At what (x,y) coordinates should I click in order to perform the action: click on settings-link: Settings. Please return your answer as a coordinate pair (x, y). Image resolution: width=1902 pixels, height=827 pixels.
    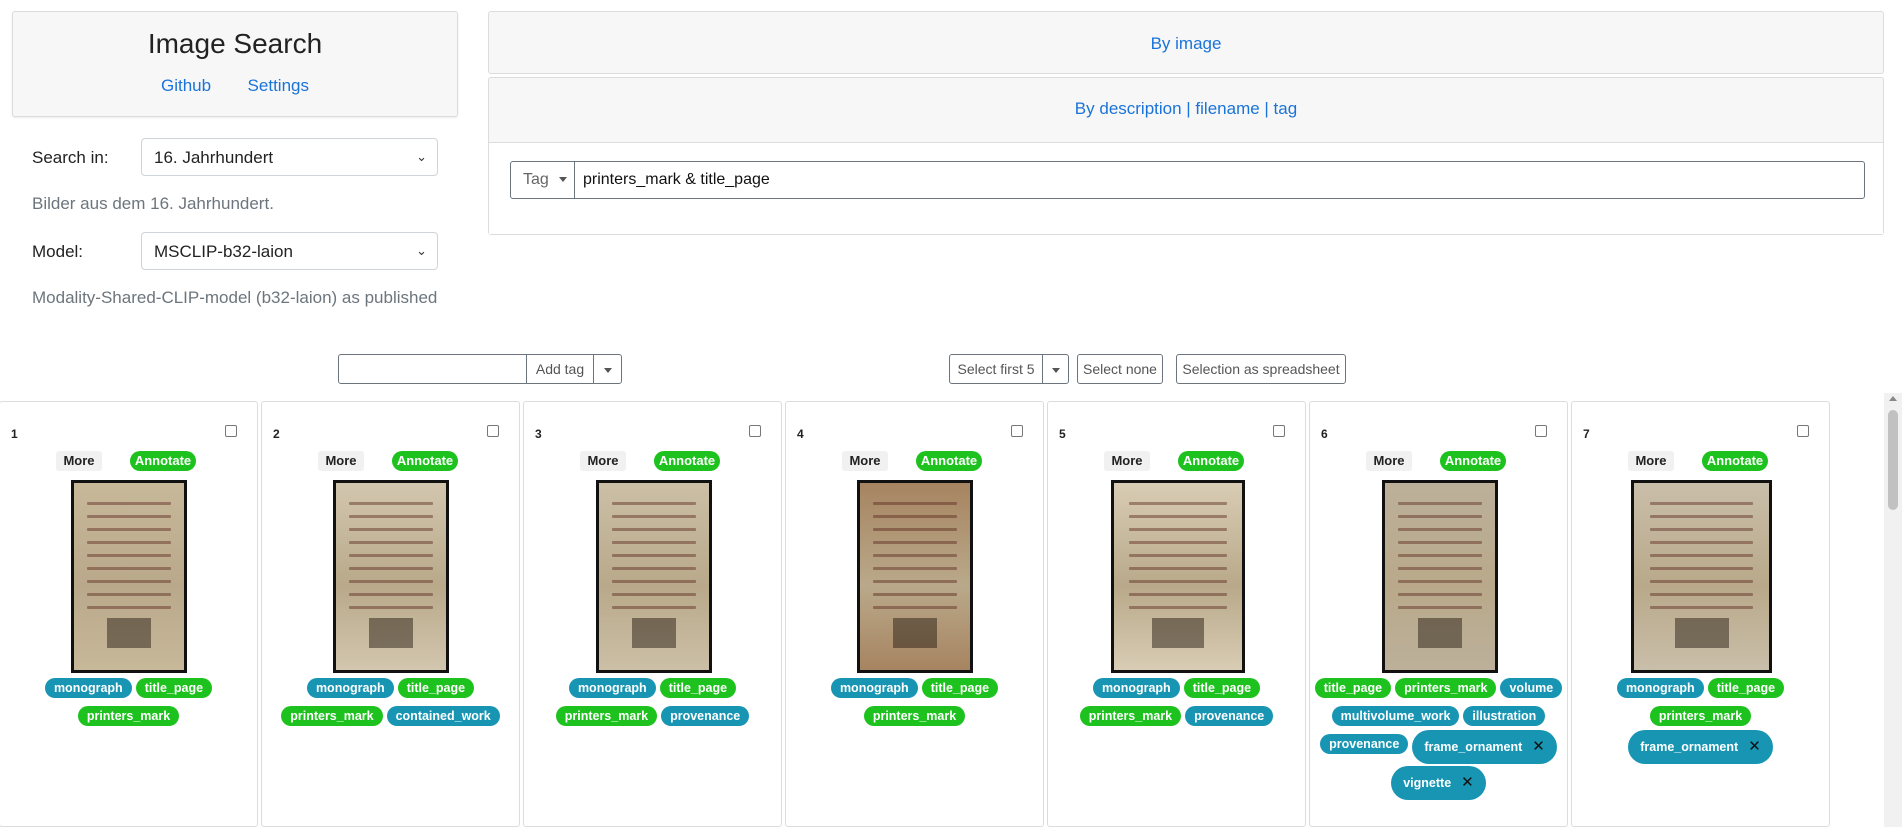
    Looking at the image, I should click on (278, 85).